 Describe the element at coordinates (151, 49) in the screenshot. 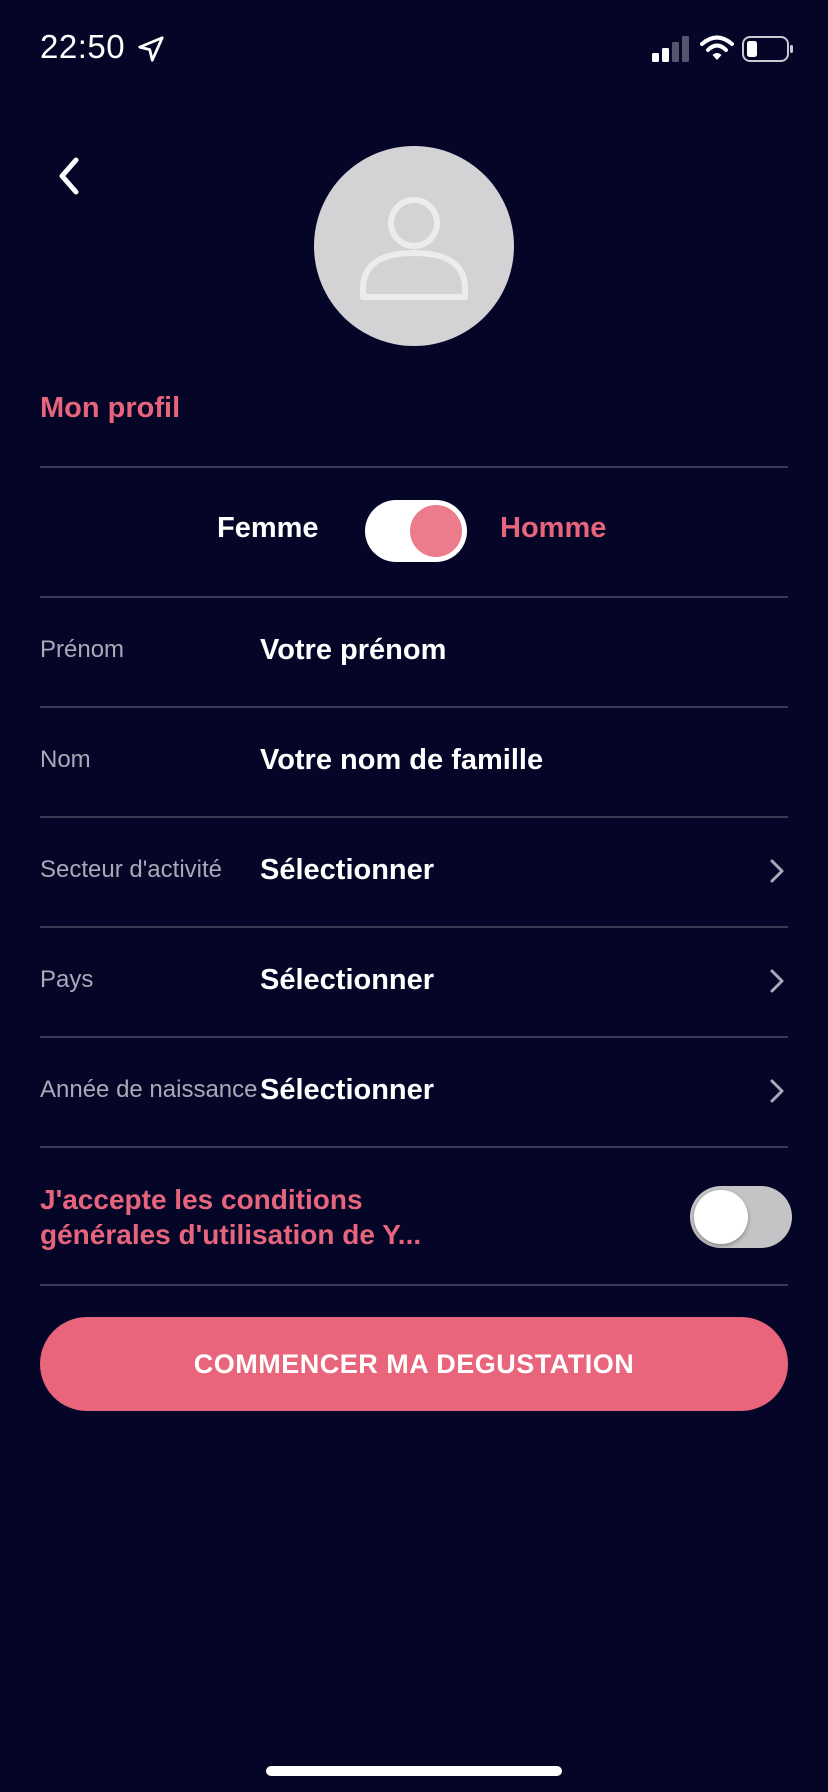

I see `location-arrow-icon` at that location.